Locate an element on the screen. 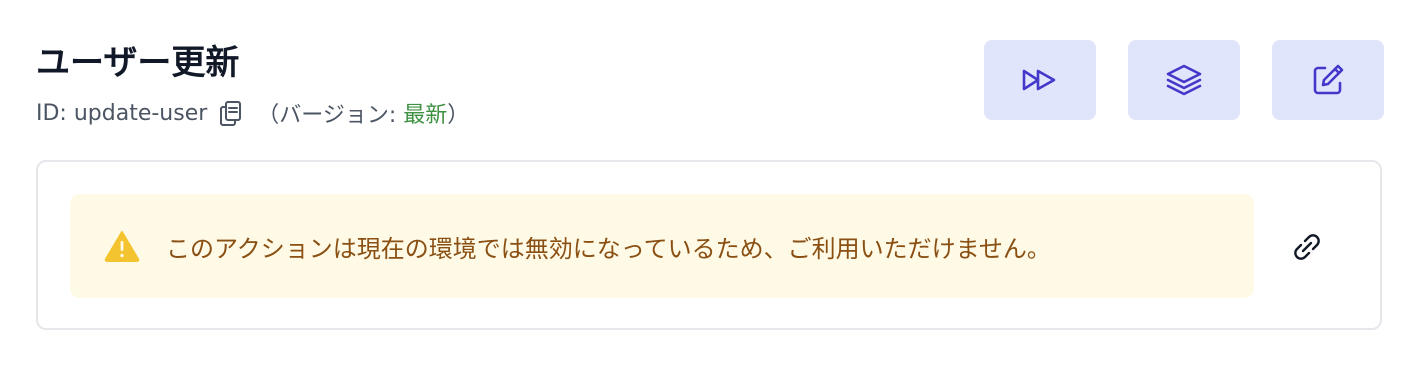 Image resolution: width=1412 pixels, height=368 pixels. edit-button is located at coordinates (1328, 80).